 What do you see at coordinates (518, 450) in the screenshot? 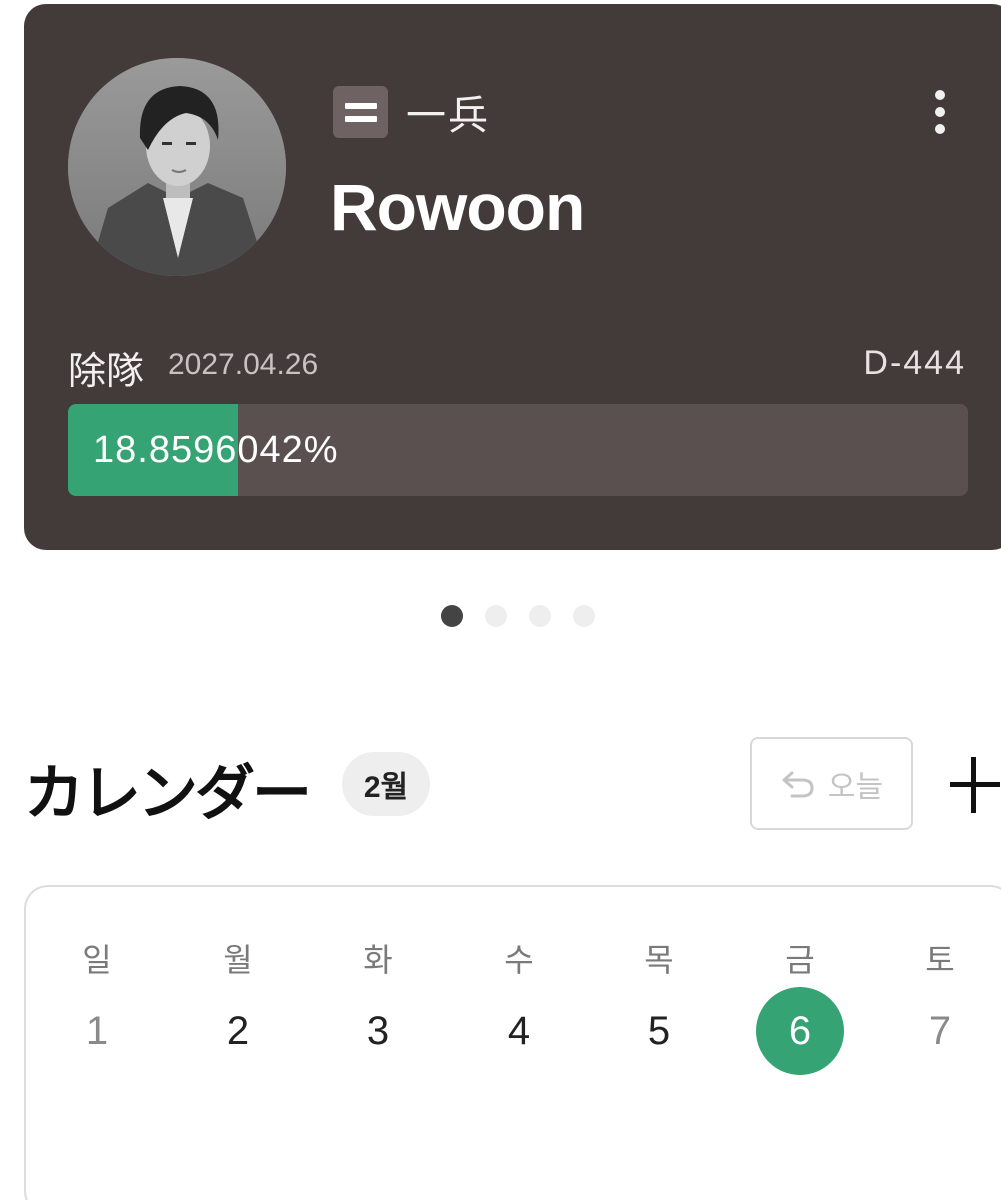
I see `service-progress-bar: 18.8596042%` at bounding box center [518, 450].